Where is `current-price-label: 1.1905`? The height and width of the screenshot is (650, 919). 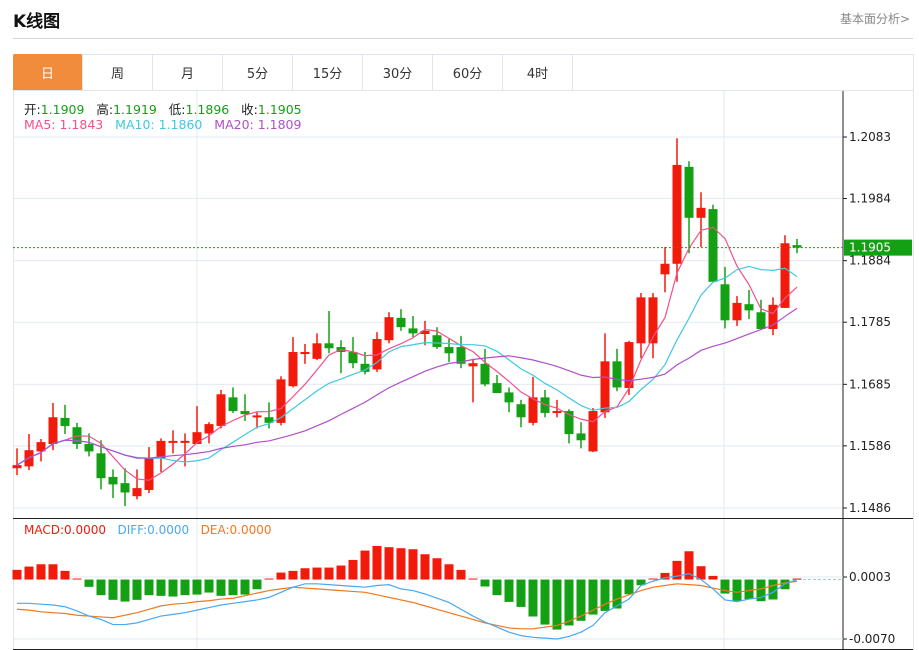 current-price-label: 1.1905 is located at coordinates (870, 248).